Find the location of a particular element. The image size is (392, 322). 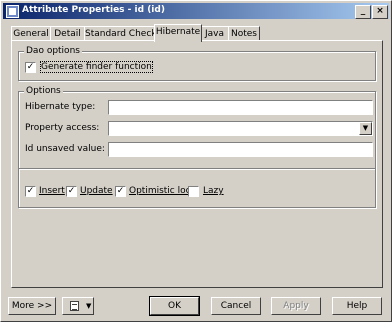

id-unsaved-value-label: Id unsaved value: is located at coordinates (65, 149).